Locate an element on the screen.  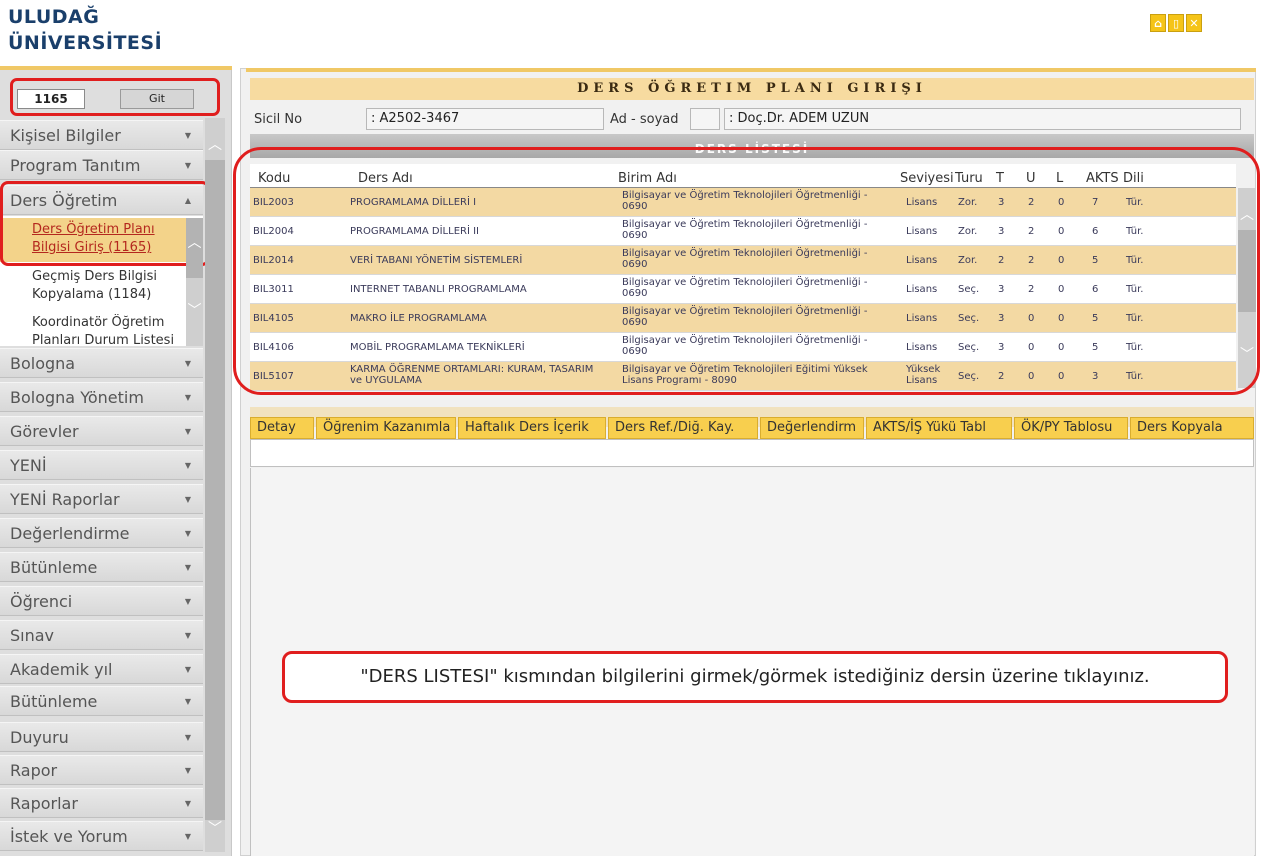
main-top-border is located at coordinates (751, 70).